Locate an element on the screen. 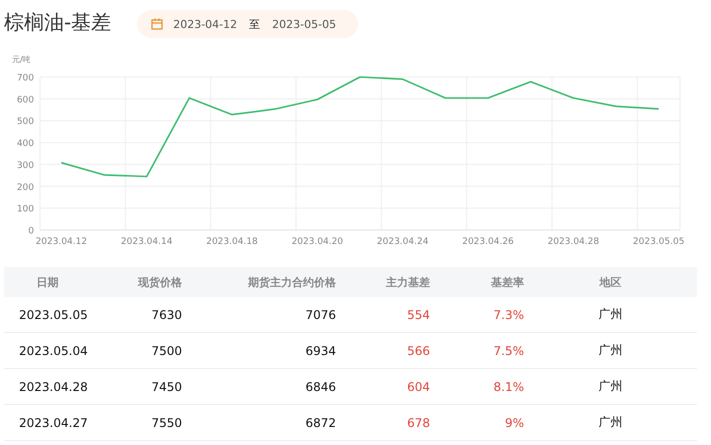  table-cell: 604 is located at coordinates (418, 387).